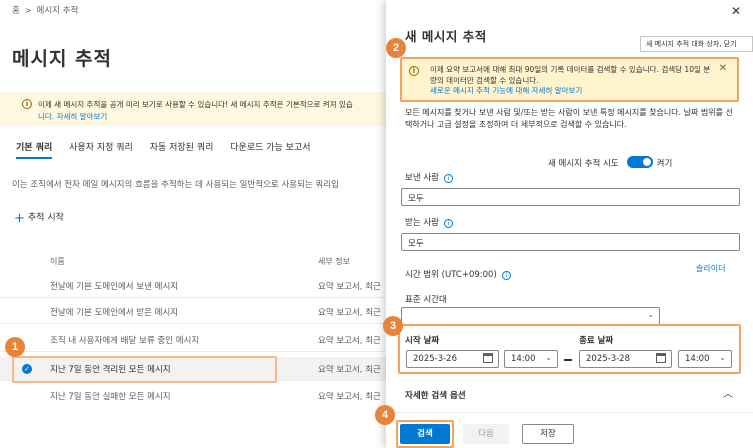 This screenshot has height=448, width=753. I want to click on end-time-value: 14:00, so click(697, 359).